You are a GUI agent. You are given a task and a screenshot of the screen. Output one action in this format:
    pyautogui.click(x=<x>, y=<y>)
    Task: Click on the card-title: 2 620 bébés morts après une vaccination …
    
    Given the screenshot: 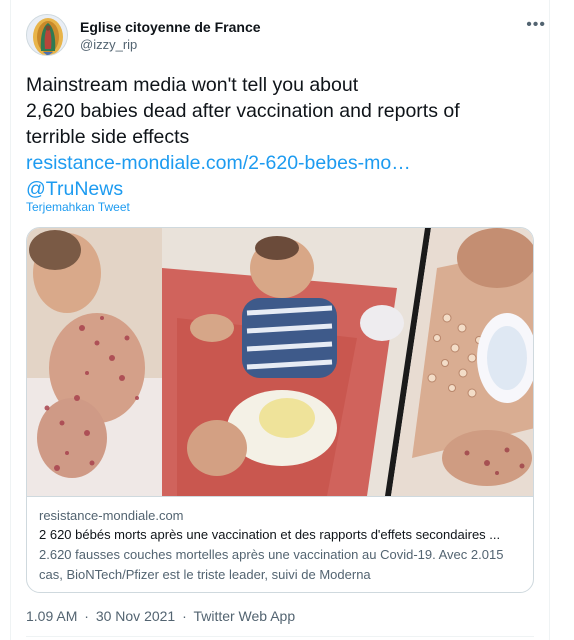 What is the action you would take?
    pyautogui.click(x=270, y=534)
    